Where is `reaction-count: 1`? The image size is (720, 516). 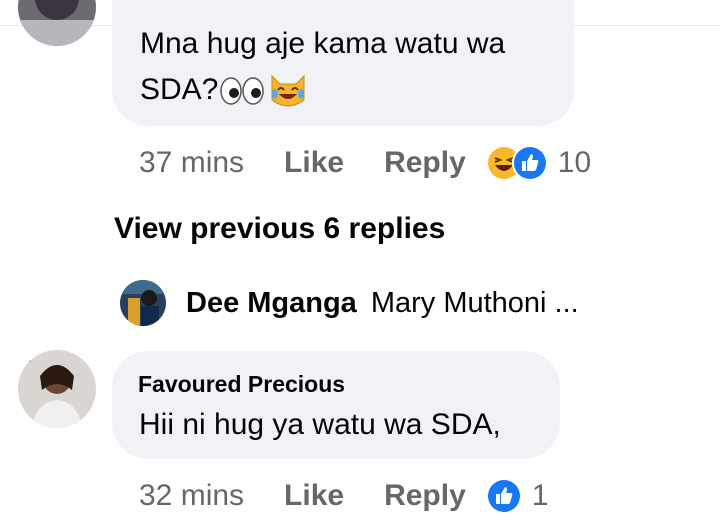 reaction-count: 1 is located at coordinates (540, 495).